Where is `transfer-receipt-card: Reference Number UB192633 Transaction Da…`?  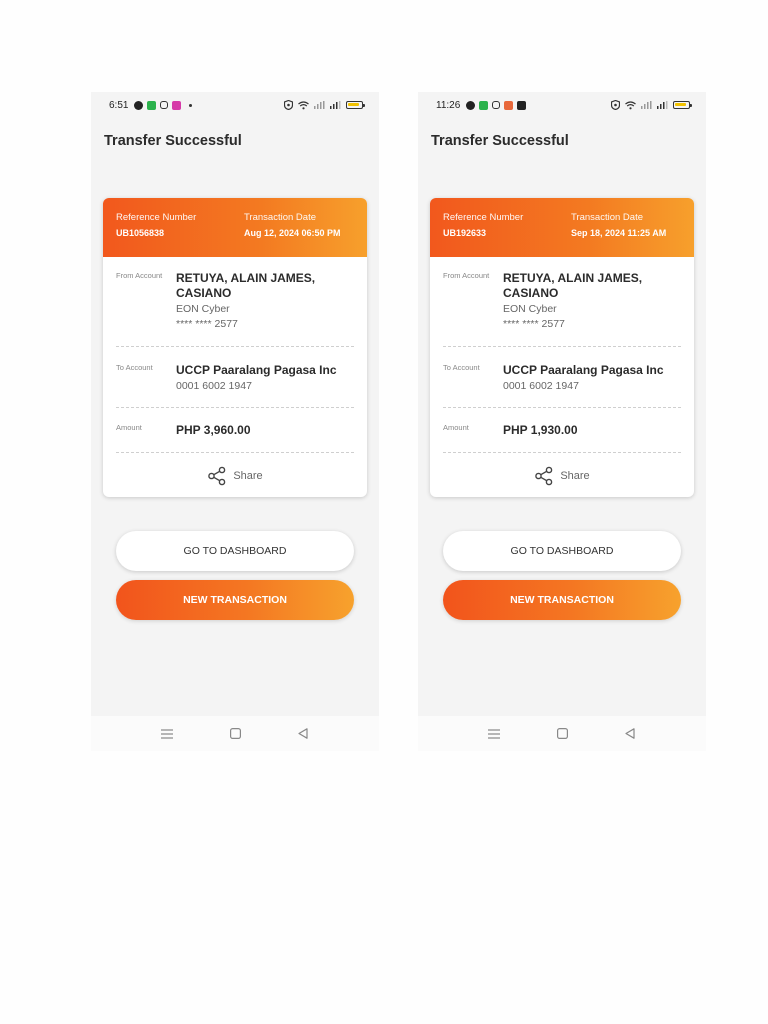 transfer-receipt-card: Reference Number UB192633 Transaction Da… is located at coordinates (562, 347).